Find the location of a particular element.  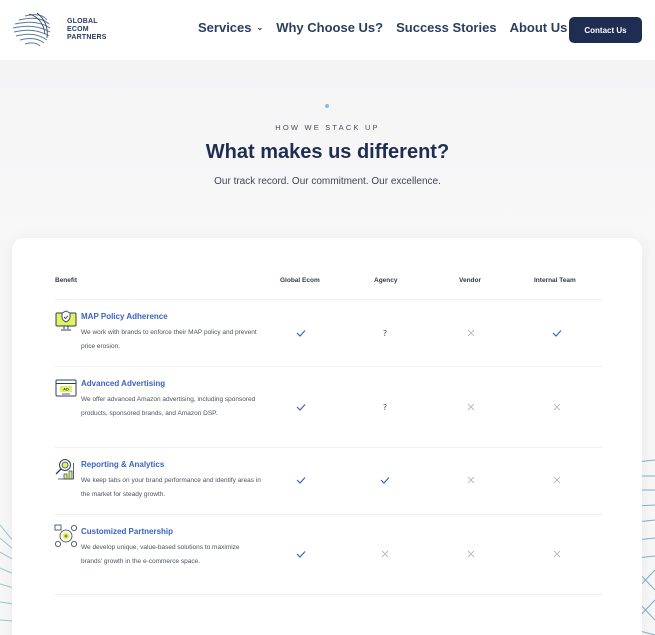

column-header-agency: Agency is located at coordinates (386, 280).